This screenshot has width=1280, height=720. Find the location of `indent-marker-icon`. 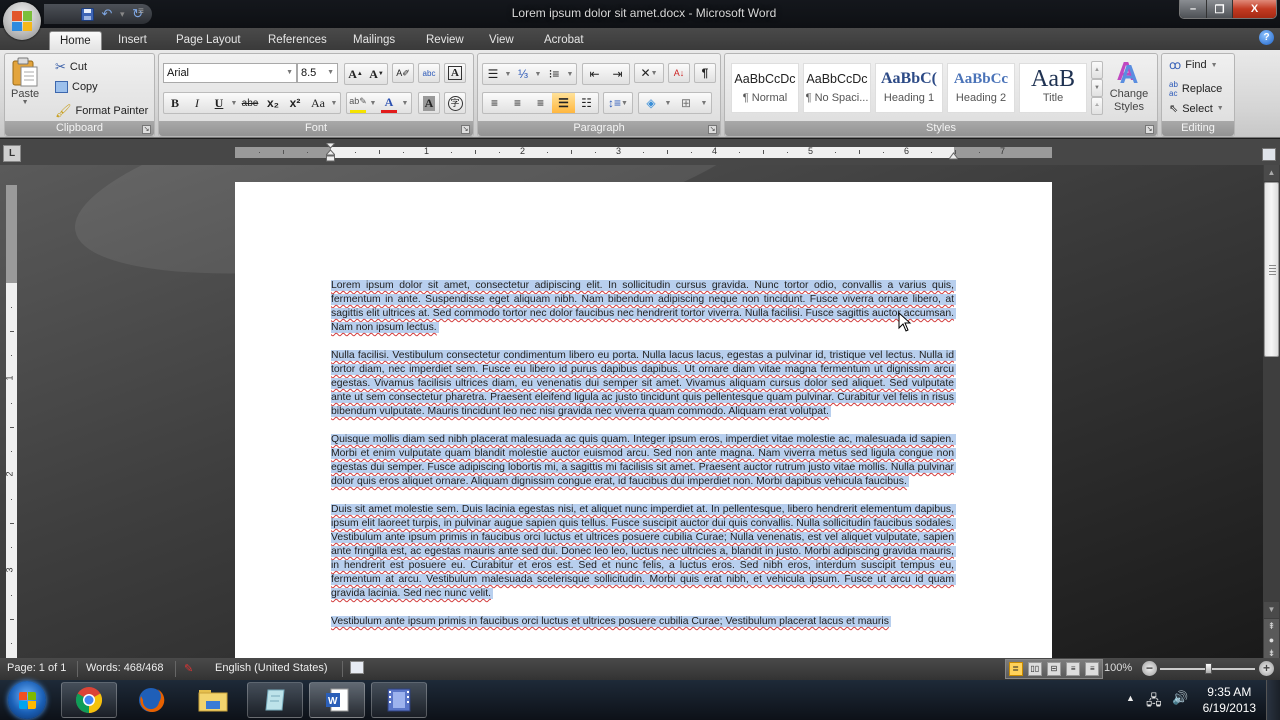

indent-marker-icon is located at coordinates (330, 152).